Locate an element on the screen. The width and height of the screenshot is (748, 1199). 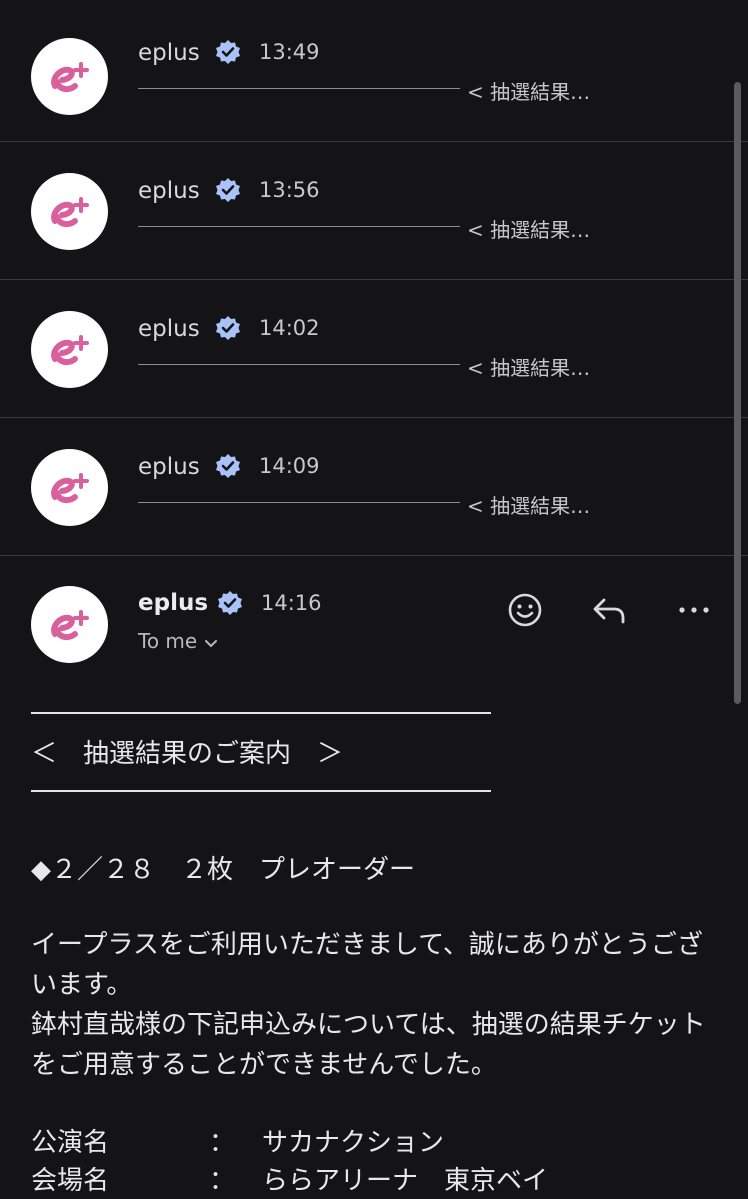
message-time: 14:02 is located at coordinates (289, 328).